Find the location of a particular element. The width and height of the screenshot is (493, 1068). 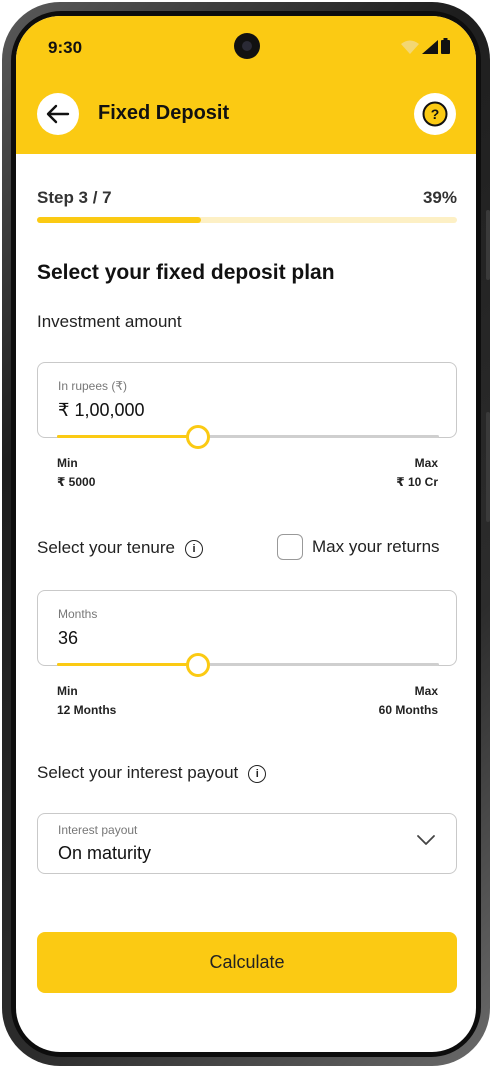

section-title: Select your fixed deposit plan is located at coordinates (186, 272).